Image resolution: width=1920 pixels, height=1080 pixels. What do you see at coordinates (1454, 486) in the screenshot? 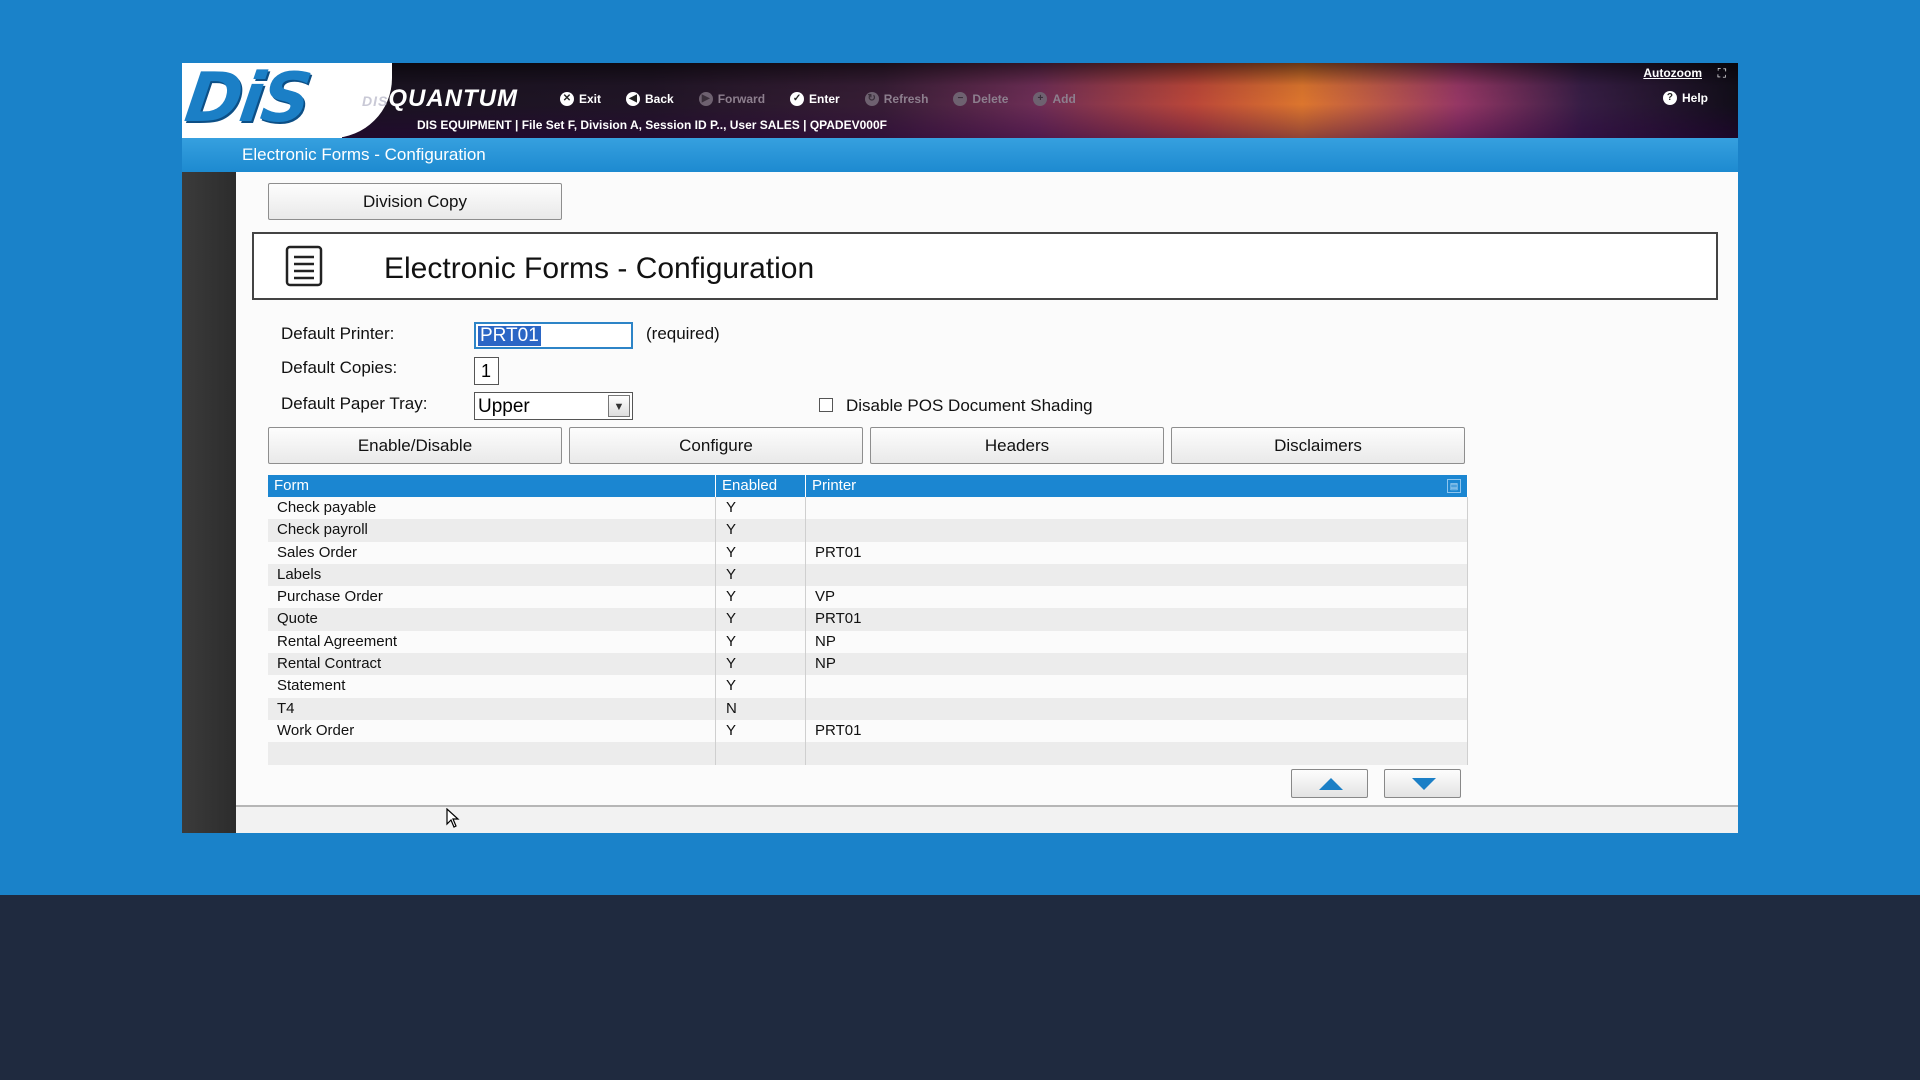
I see `column-menu-icon: ▤` at bounding box center [1454, 486].